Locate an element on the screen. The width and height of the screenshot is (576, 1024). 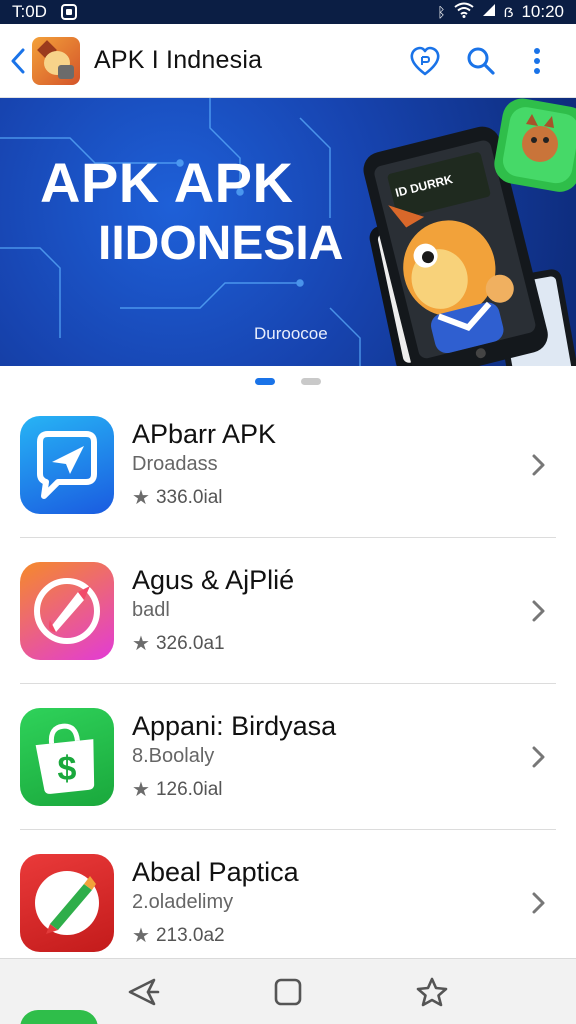
app-rating: ★ 213.0a2 is located at coordinates (215, 936).